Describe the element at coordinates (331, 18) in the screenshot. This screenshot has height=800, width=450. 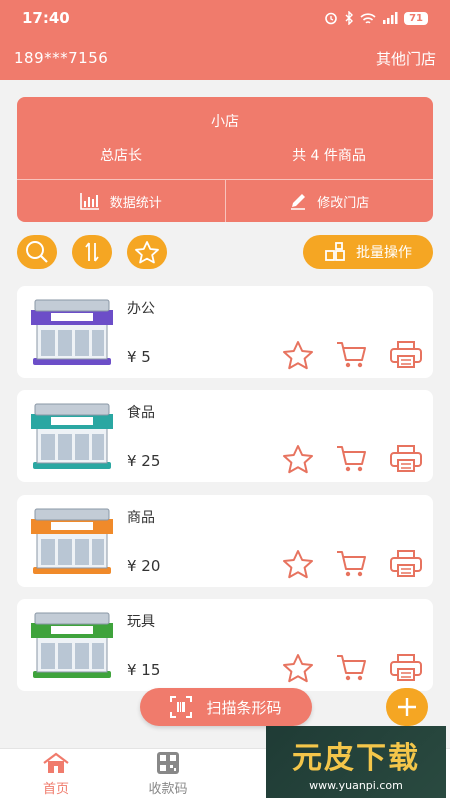
I see `alarm-icon` at that location.